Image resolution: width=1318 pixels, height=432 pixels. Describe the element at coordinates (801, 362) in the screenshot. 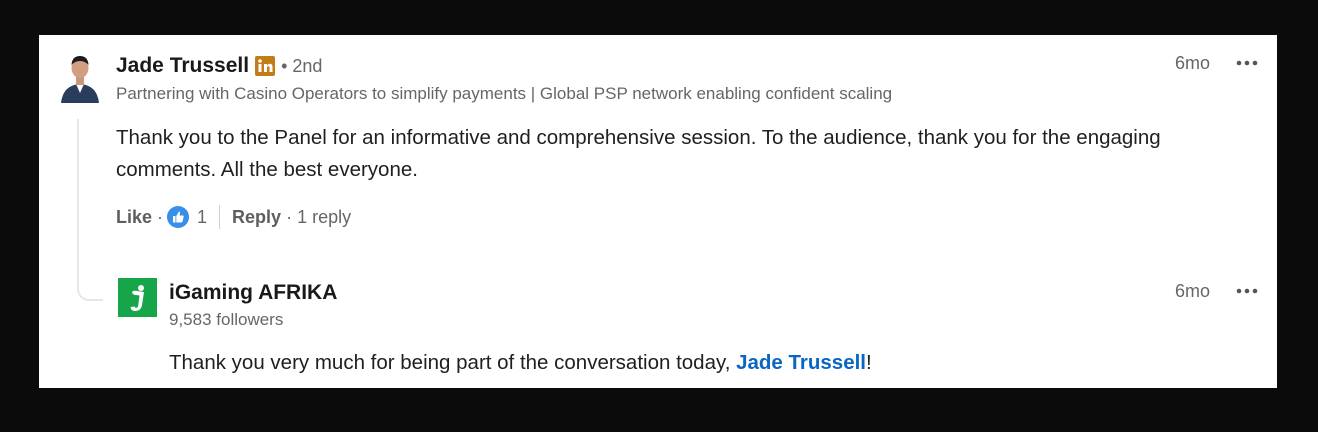

I see `mention-link: Jade Trussell` at that location.